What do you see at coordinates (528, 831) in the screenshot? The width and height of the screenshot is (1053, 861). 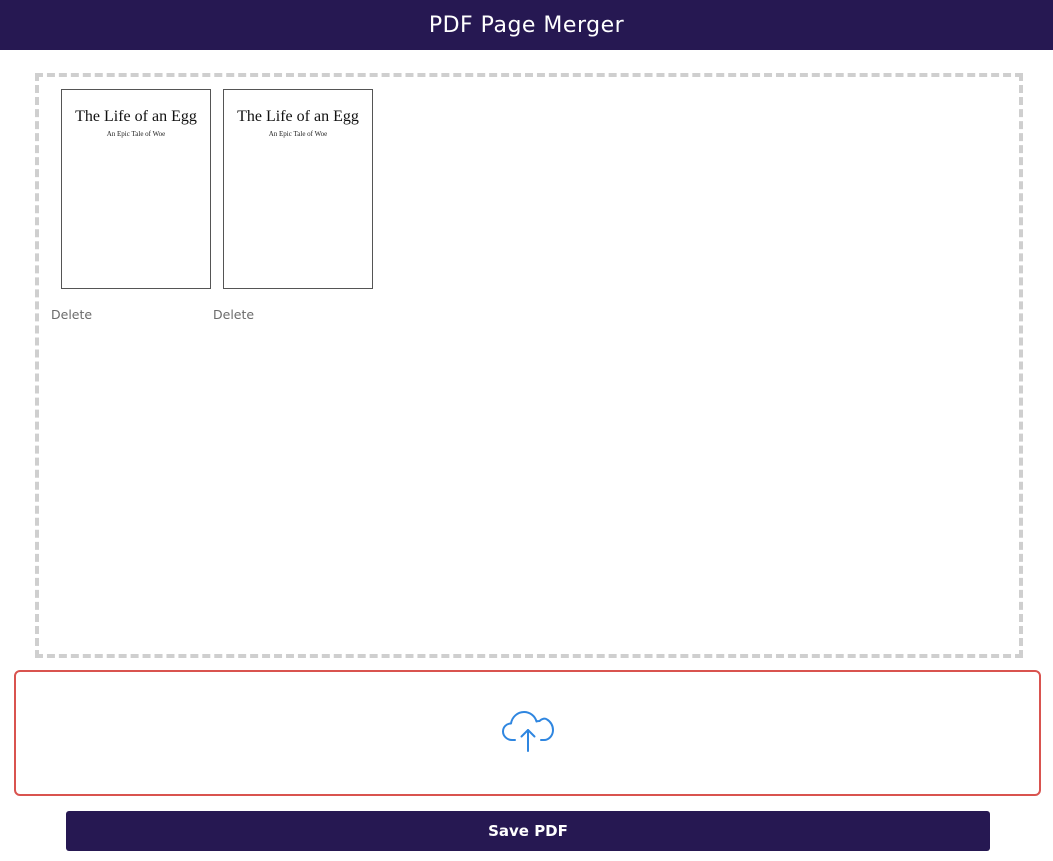 I see `save-pdf-button: Save PDF` at bounding box center [528, 831].